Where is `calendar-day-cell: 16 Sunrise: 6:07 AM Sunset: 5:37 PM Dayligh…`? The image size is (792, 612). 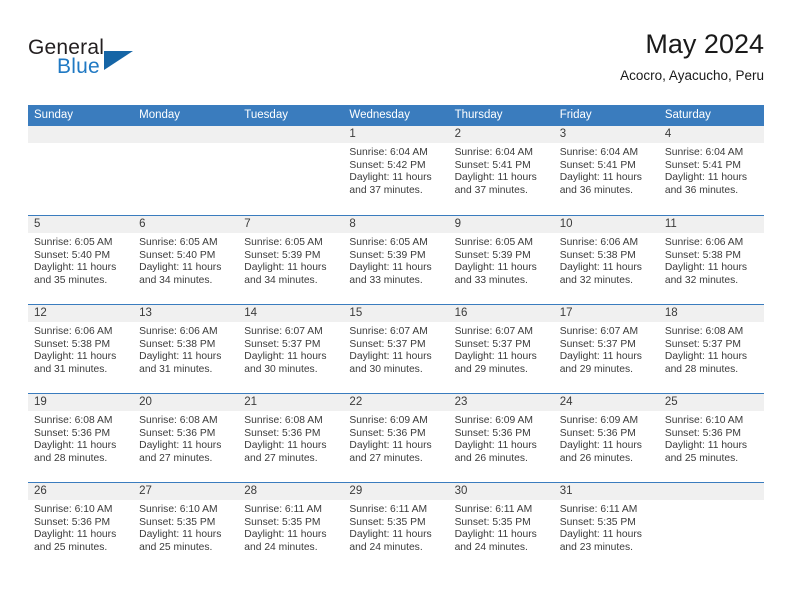 calendar-day-cell: 16 Sunrise: 6:07 AM Sunset: 5:37 PM Dayligh… is located at coordinates (501, 349).